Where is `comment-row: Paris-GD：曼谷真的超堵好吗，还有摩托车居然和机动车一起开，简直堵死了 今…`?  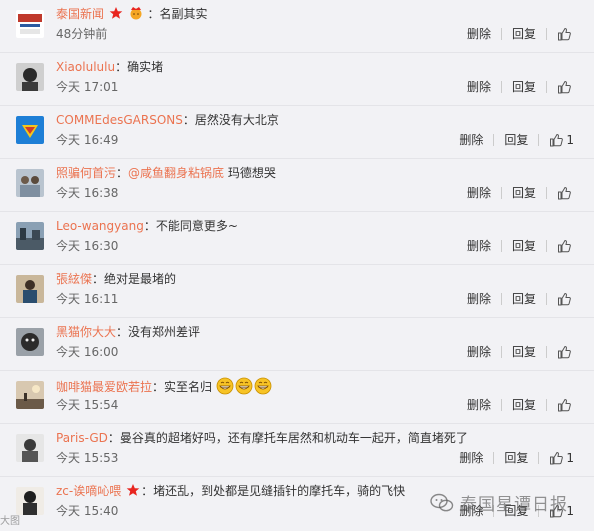
comment-row: Paris-GD：曼谷真的超堵好吗，还有摩托车居然和机动车一起开，简直堵死了 今… is located at coordinates (297, 450).